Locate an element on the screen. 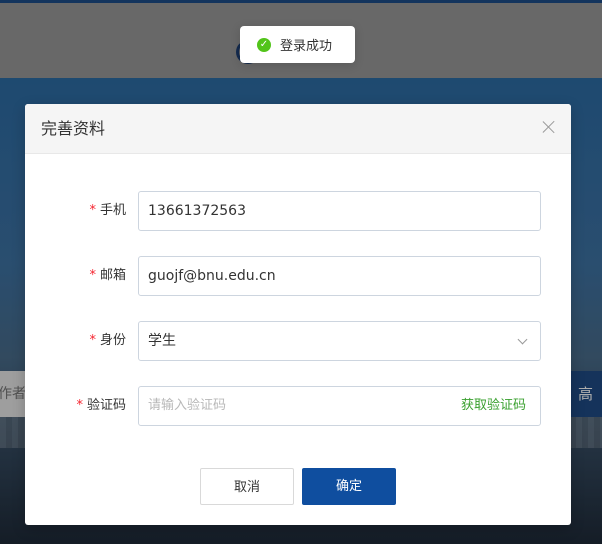 The width and height of the screenshot is (602, 544). form-row-identity: * 身份 学生 is located at coordinates (298, 341).